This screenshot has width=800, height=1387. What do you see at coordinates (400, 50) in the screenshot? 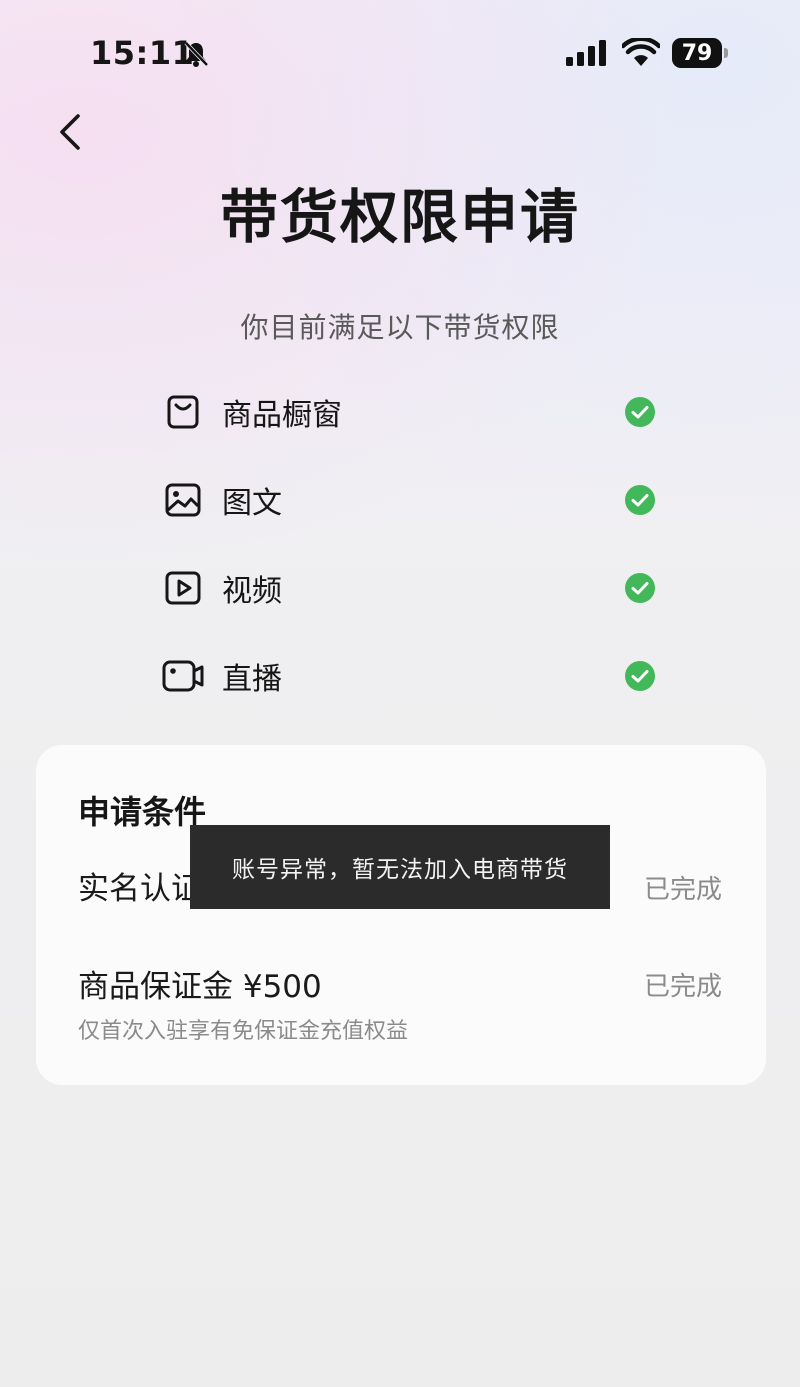
I see `status-bar: 15:11 79` at bounding box center [400, 50].